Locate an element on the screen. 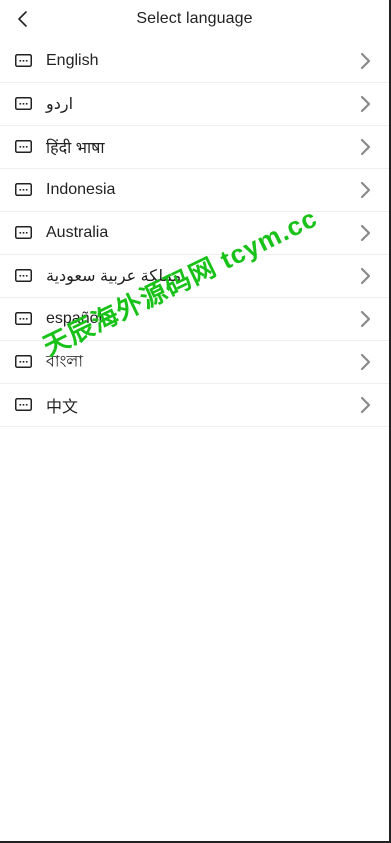 The width and height of the screenshot is (391, 843). language-row-english: English is located at coordinates (194, 61).